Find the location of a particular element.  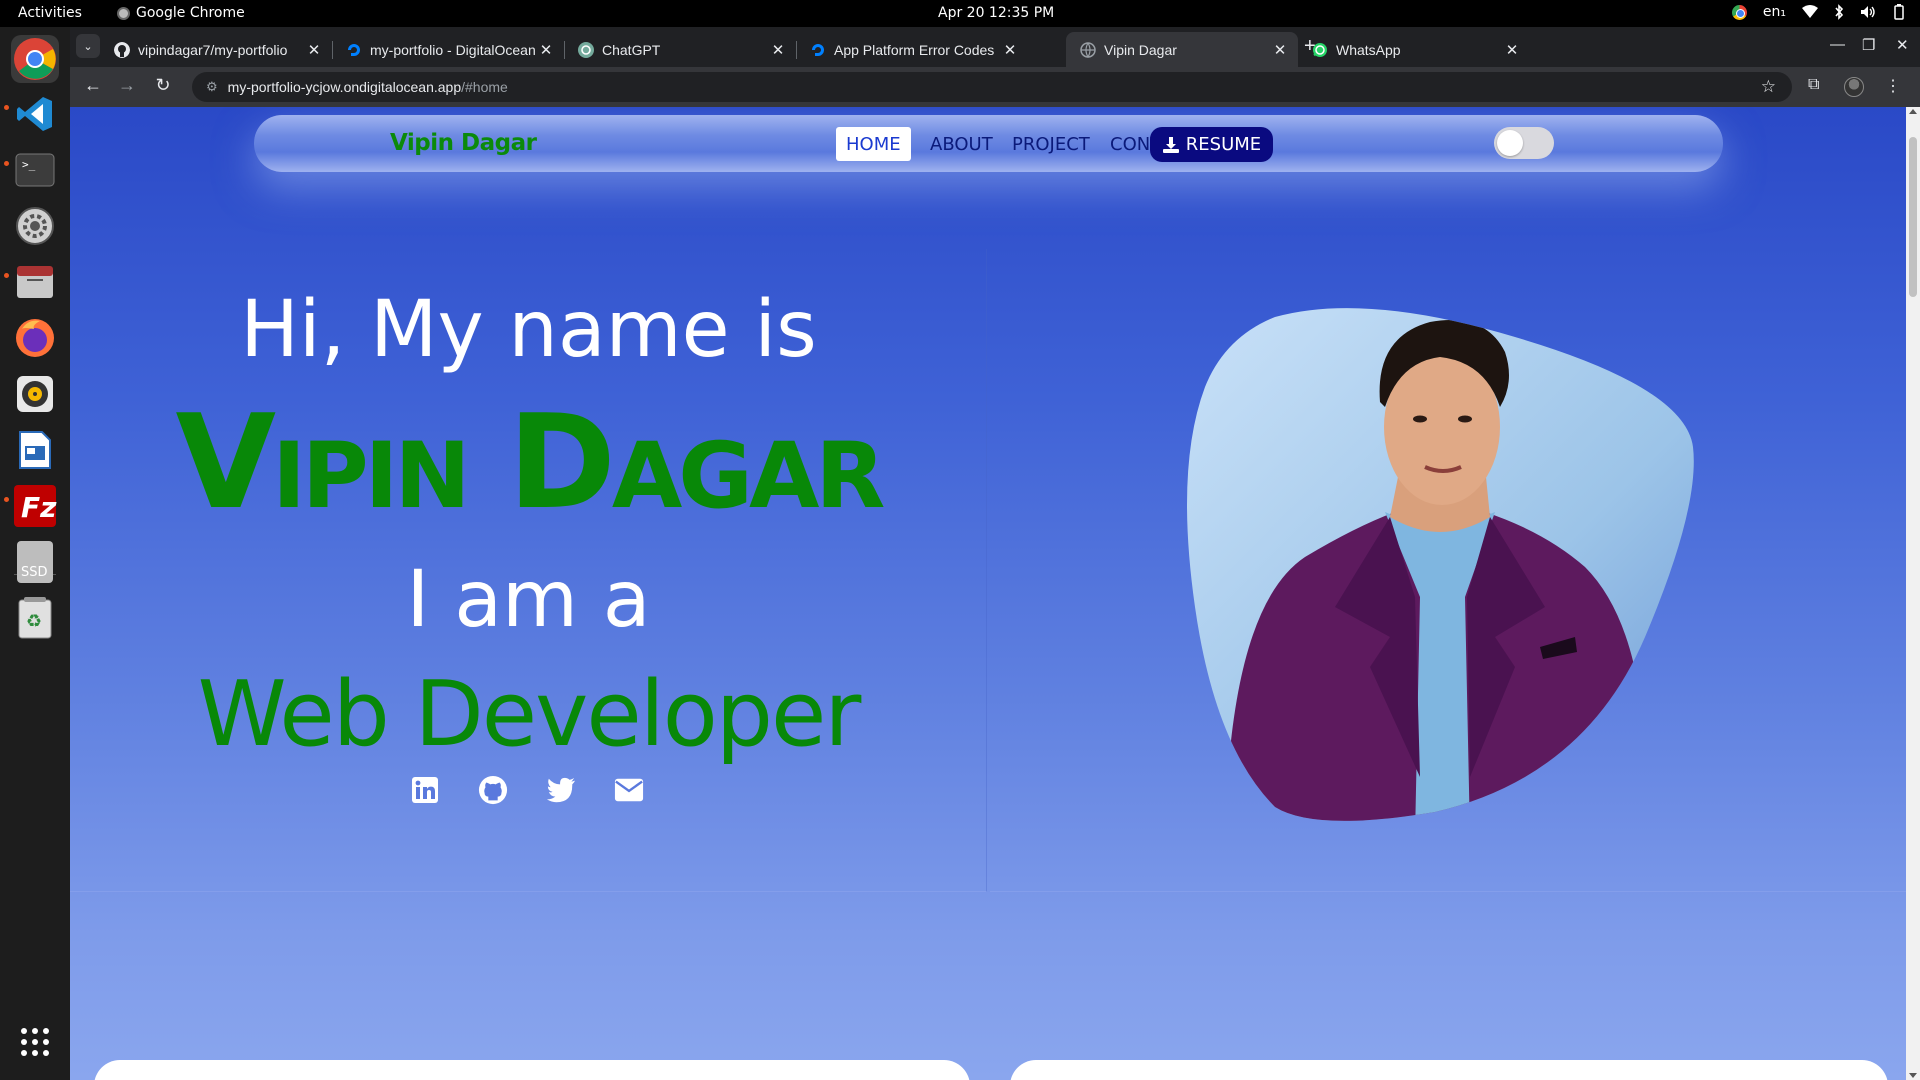

tab-digitalocean: my-portfolio - DigitalOcean ✕ is located at coordinates (448, 49).